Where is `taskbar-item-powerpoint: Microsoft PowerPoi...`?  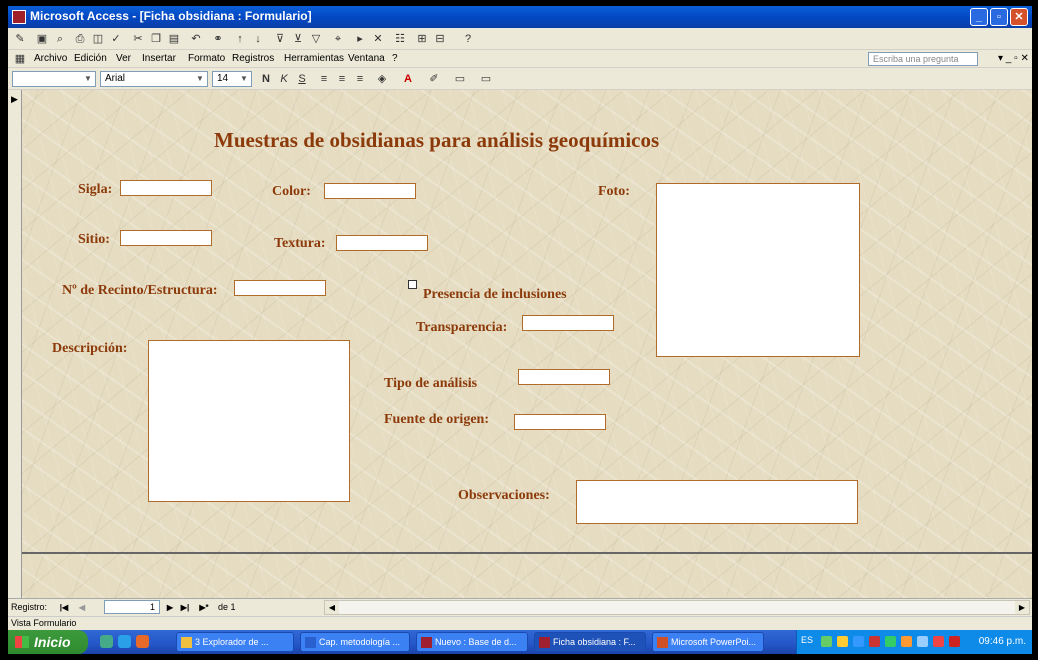 taskbar-item-powerpoint: Microsoft PowerPoi... is located at coordinates (708, 642).